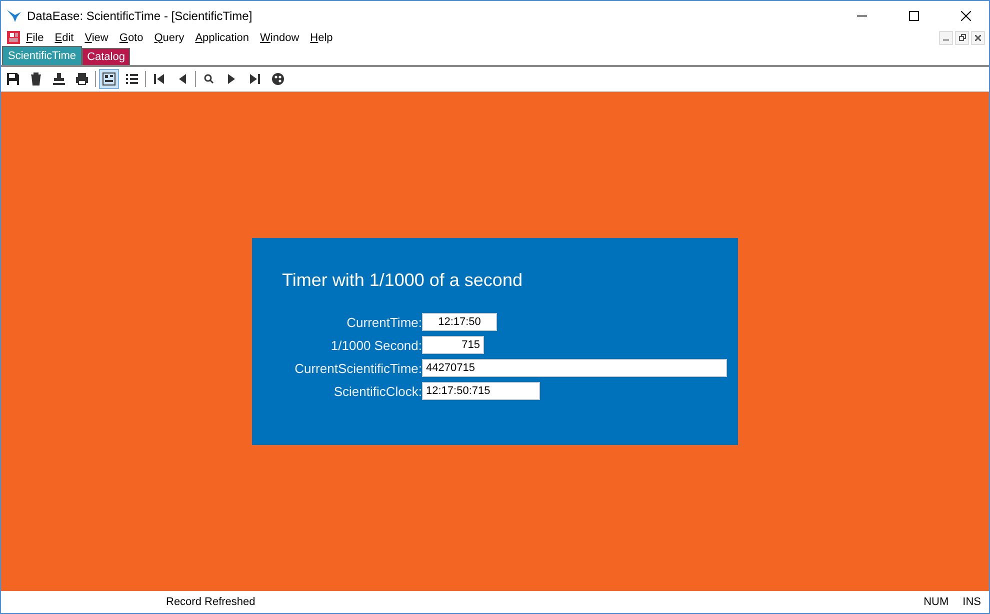 Image resolution: width=990 pixels, height=614 pixels. What do you see at coordinates (140, 15) in the screenshot?
I see `window-title: DataEase: ScientificTime - [ScientificTime]` at bounding box center [140, 15].